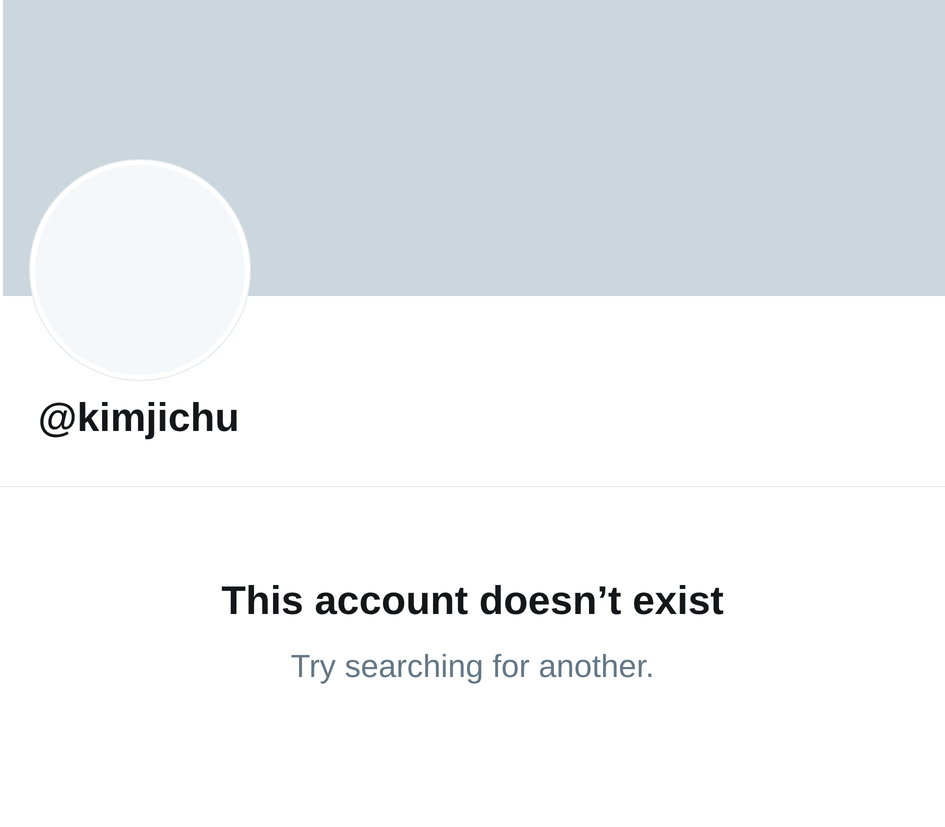 The height and width of the screenshot is (827, 945). Describe the element at coordinates (472, 601) in the screenshot. I see `empty-state-title: This account doesn’t exist` at that location.